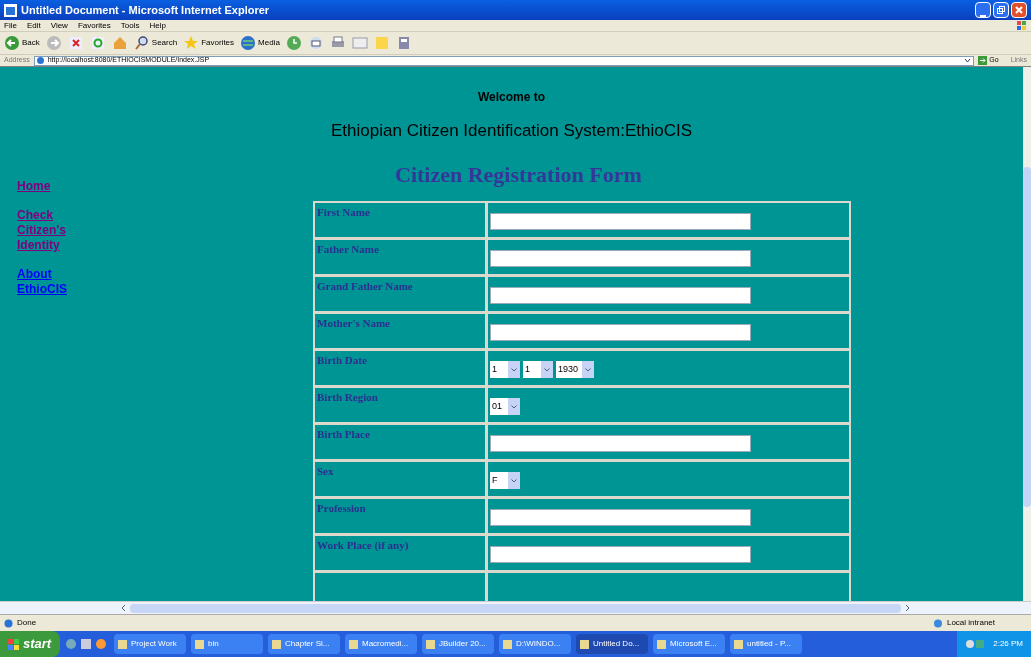 Image resolution: width=1031 pixels, height=657 pixels. Describe the element at coordinates (94, 25) in the screenshot. I see `menu-item: Favorites` at that location.